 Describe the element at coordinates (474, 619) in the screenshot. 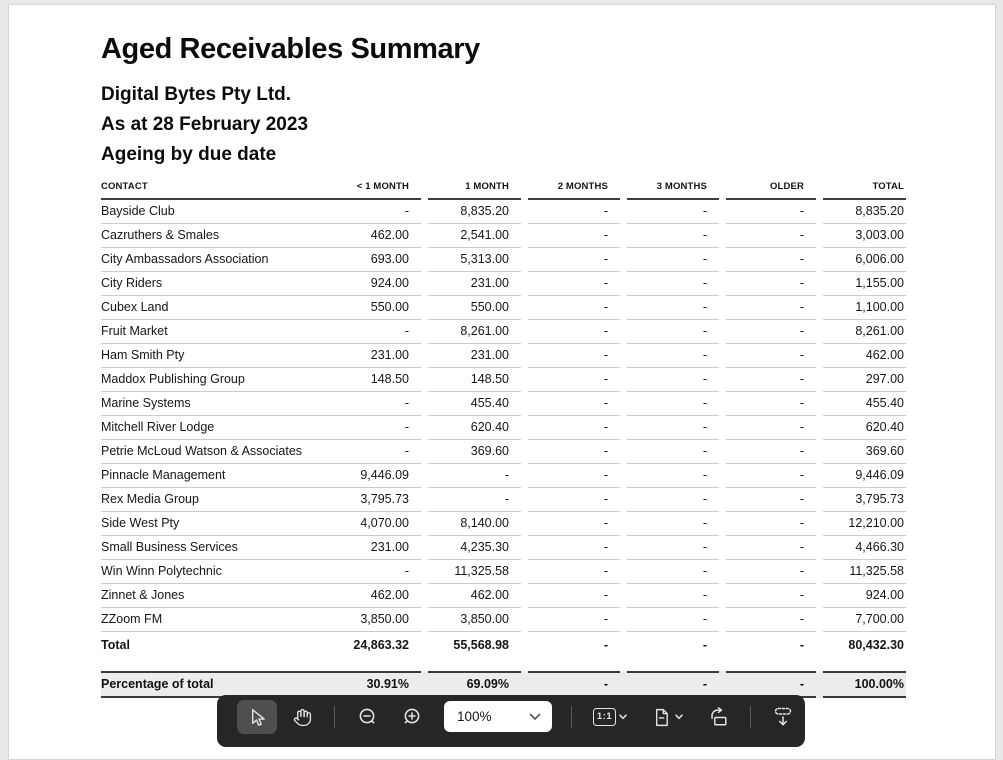

I see `amount-cell: 3,850.00` at that location.